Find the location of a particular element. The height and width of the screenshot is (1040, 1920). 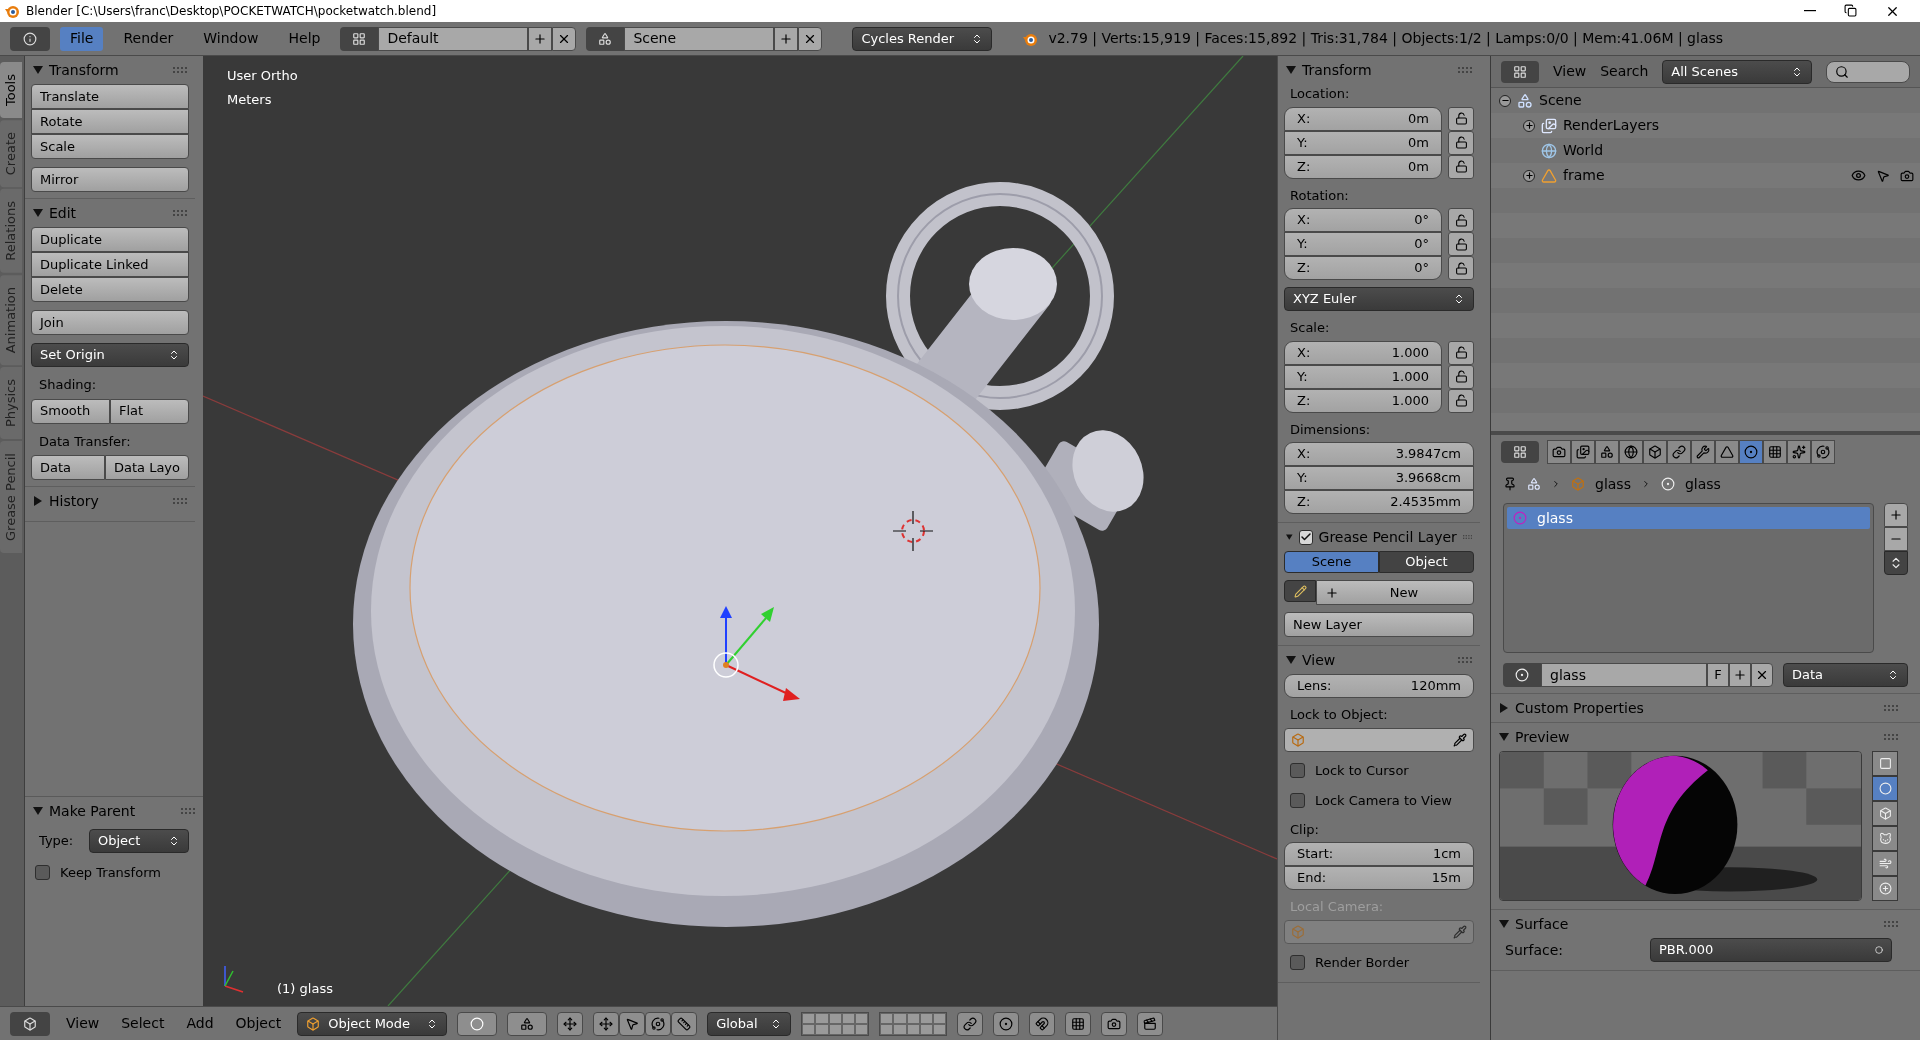

unlink-button is located at coordinates (1762, 675).